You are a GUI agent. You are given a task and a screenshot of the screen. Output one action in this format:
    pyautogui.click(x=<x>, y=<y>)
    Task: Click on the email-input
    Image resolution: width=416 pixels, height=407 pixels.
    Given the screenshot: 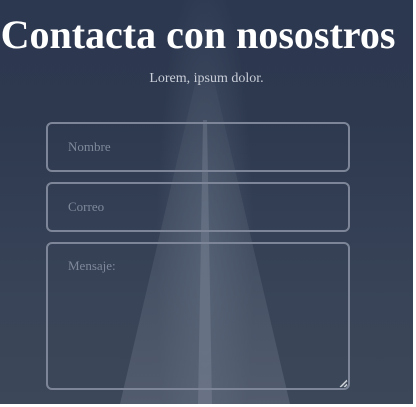 What is the action you would take?
    pyautogui.click(x=198, y=207)
    